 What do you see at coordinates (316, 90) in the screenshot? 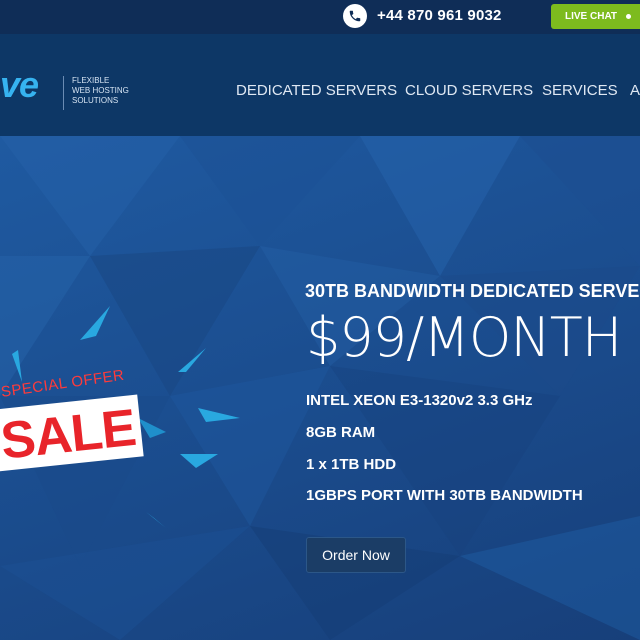
I see `nav-dedicated-servers: DEDICATED SERVERS` at bounding box center [316, 90].